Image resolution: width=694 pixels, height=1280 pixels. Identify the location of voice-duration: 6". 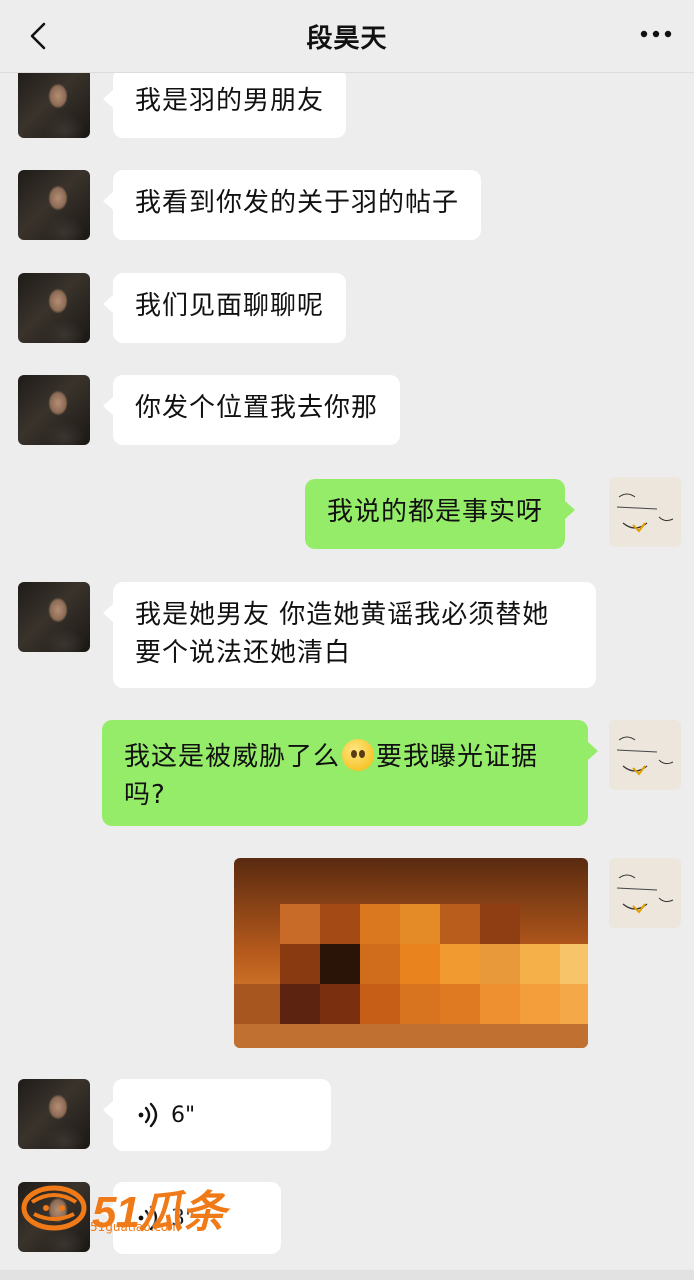
(183, 1115).